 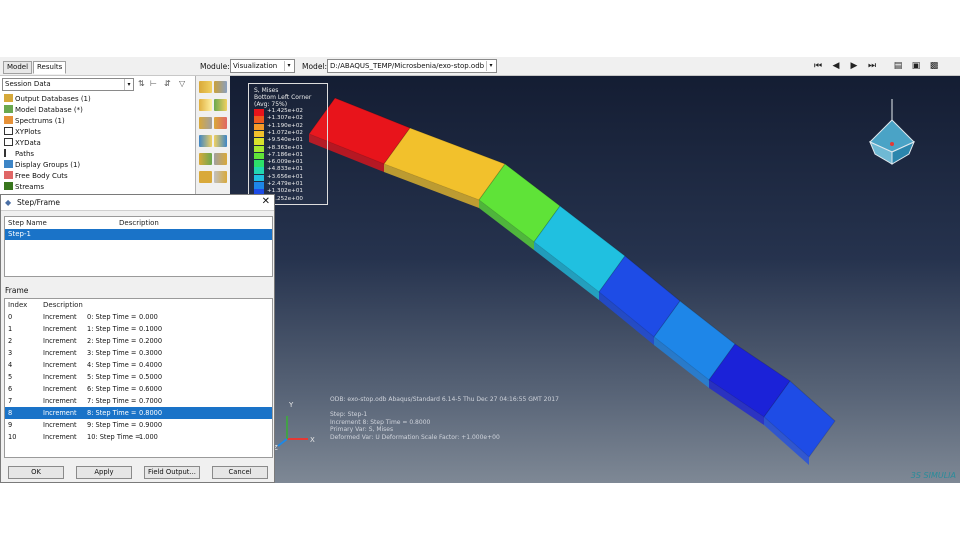 What do you see at coordinates (43, 110) in the screenshot?
I see `tree-item-model-database: Model Database (*)` at bounding box center [43, 110].